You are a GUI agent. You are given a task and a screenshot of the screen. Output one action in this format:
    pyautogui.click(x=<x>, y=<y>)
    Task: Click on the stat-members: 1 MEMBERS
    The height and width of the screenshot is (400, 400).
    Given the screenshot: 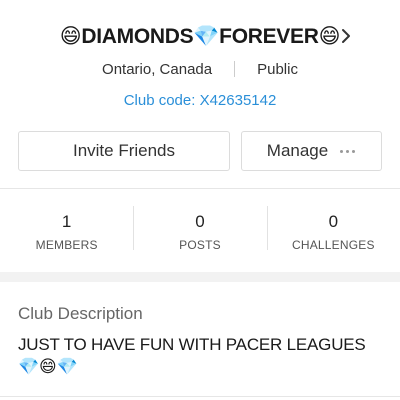 What is the action you would take?
    pyautogui.click(x=66, y=231)
    